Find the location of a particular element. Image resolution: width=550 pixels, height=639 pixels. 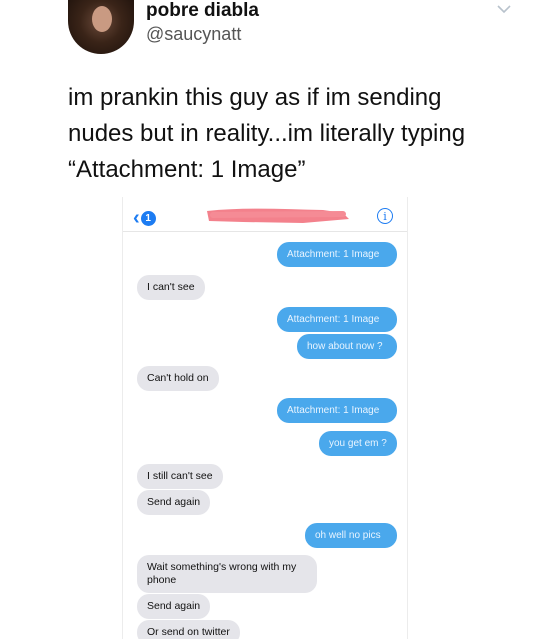

message-bubble-sent: oh well no pics is located at coordinates (351, 535).